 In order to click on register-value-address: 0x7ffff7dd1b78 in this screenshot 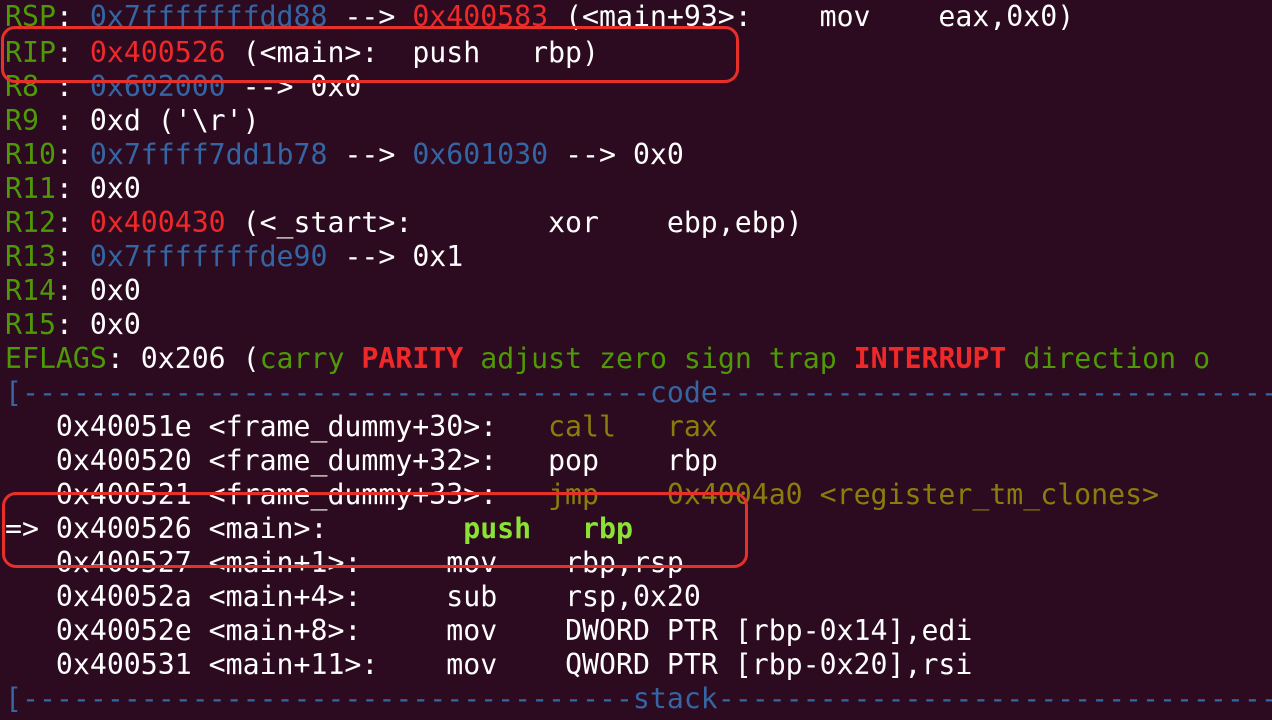, I will do `click(208, 154)`.